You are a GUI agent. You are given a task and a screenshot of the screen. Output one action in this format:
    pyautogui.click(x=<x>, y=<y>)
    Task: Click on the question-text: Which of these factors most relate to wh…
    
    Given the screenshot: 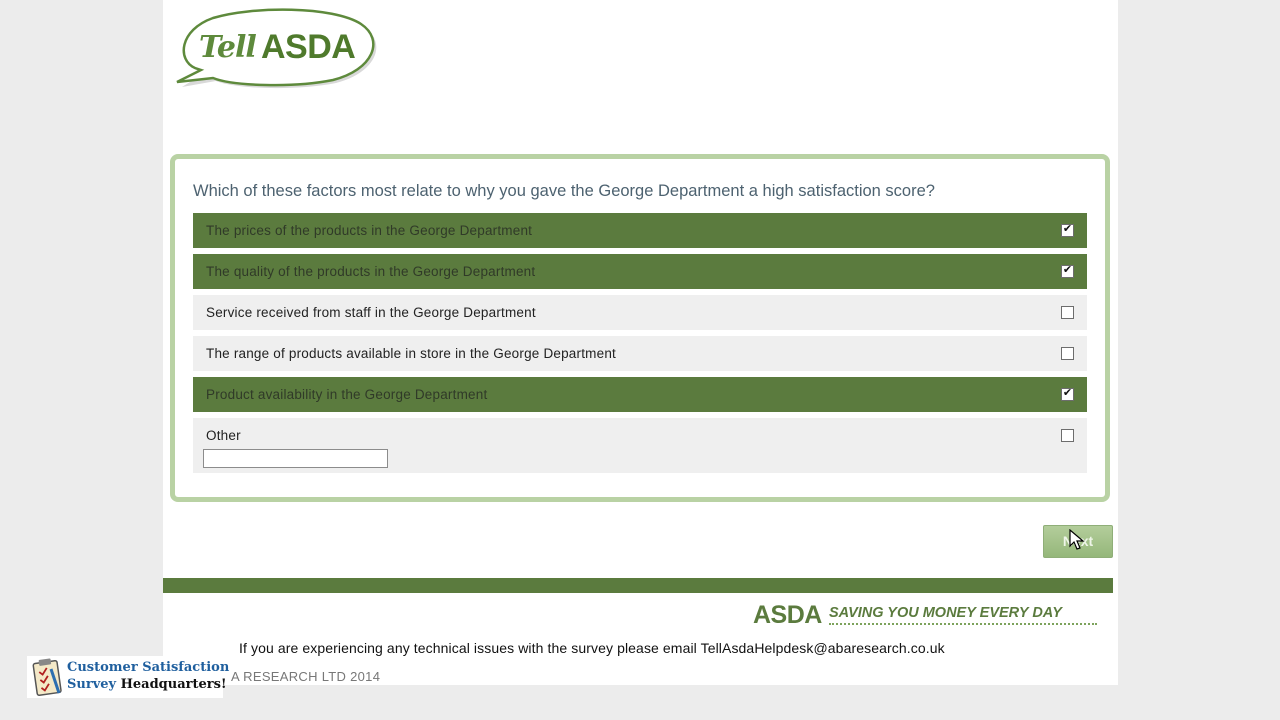 What is the action you would take?
    pyautogui.click(x=564, y=191)
    